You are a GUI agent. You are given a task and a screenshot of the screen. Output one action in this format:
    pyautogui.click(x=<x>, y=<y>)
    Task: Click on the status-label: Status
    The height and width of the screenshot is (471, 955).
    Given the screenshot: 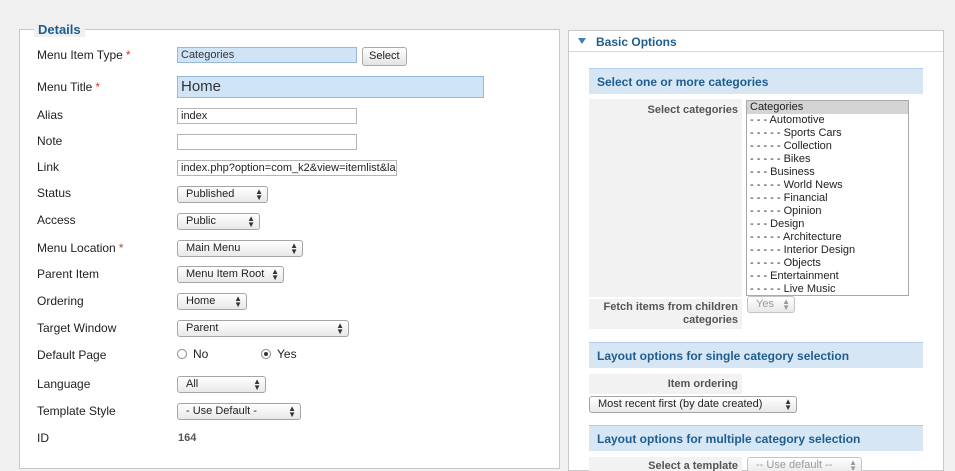 What is the action you would take?
    pyautogui.click(x=54, y=193)
    